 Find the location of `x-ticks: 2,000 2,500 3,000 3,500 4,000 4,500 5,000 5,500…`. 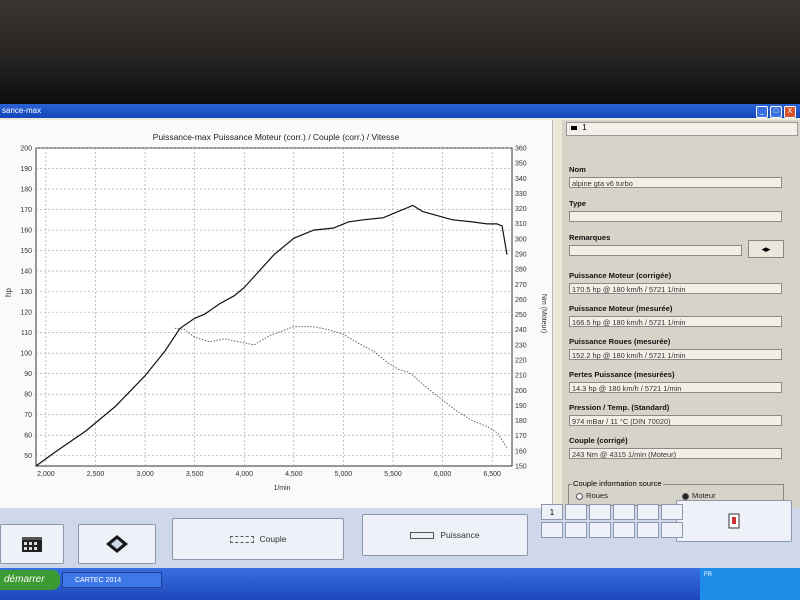

x-ticks: 2,000 2,500 3,000 3,500 4,000 4,500 5,000 5,500… is located at coordinates (269, 474).